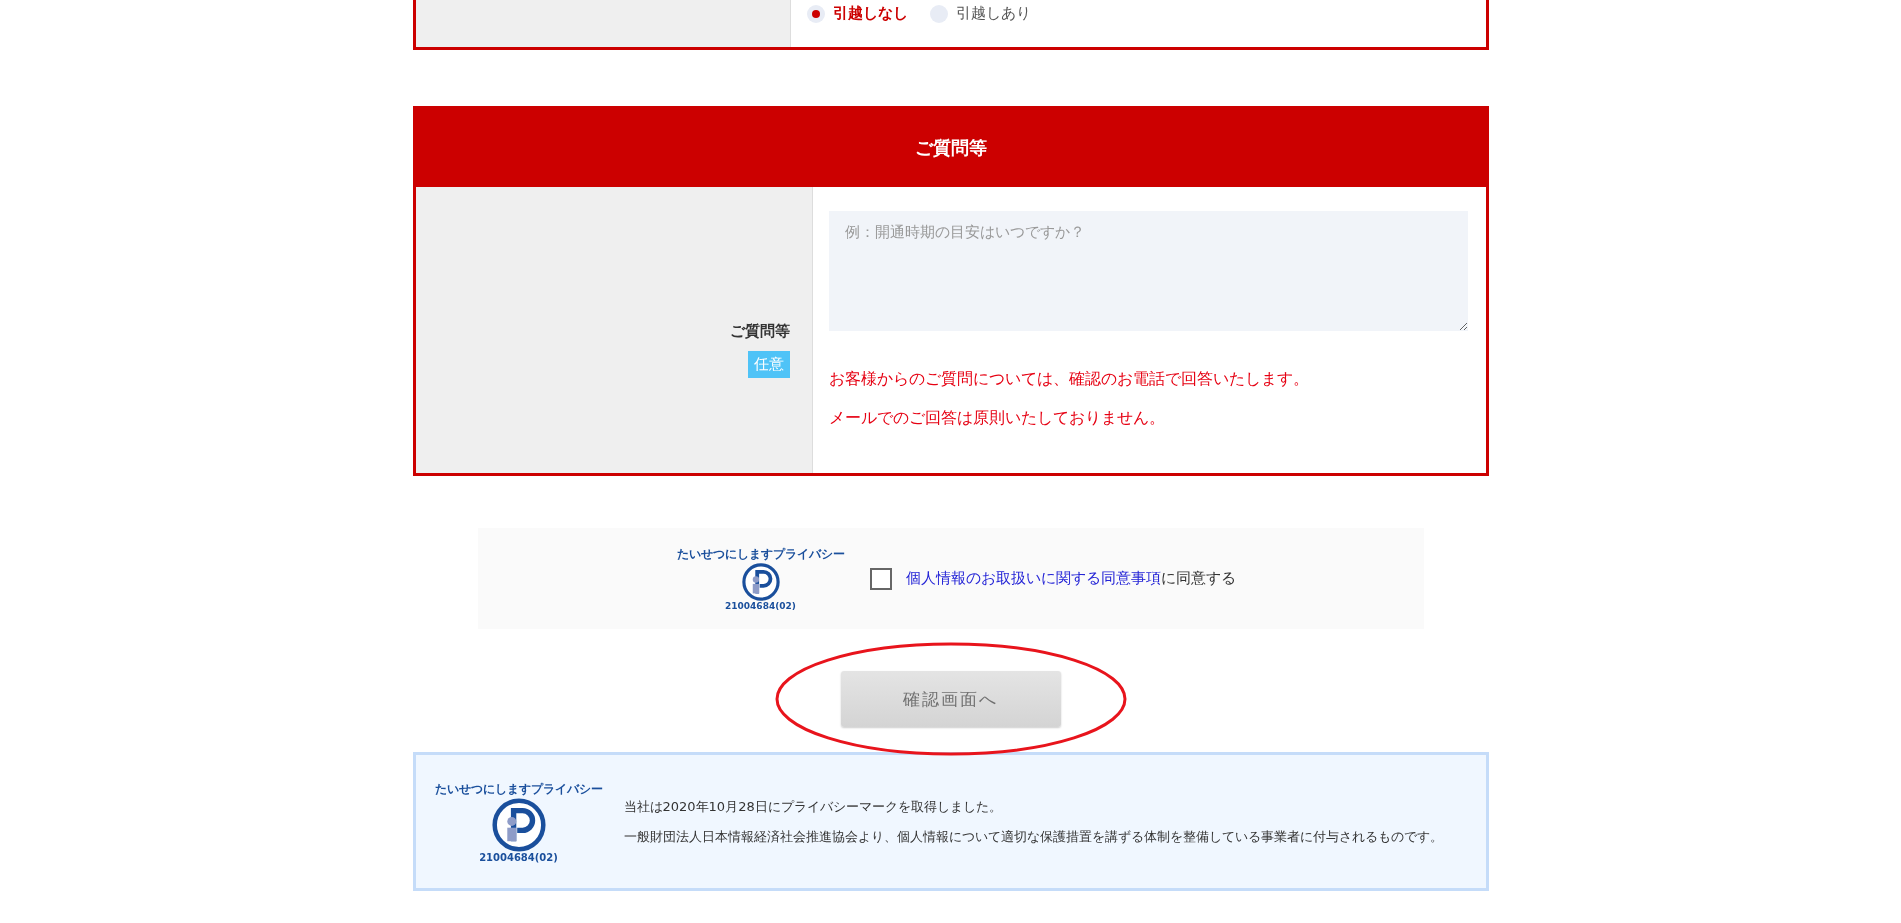 This screenshot has height=923, width=1901. I want to click on privacy-text: 当社は2020年10月28日にプライバシーマークを取得しました。, so click(813, 806).